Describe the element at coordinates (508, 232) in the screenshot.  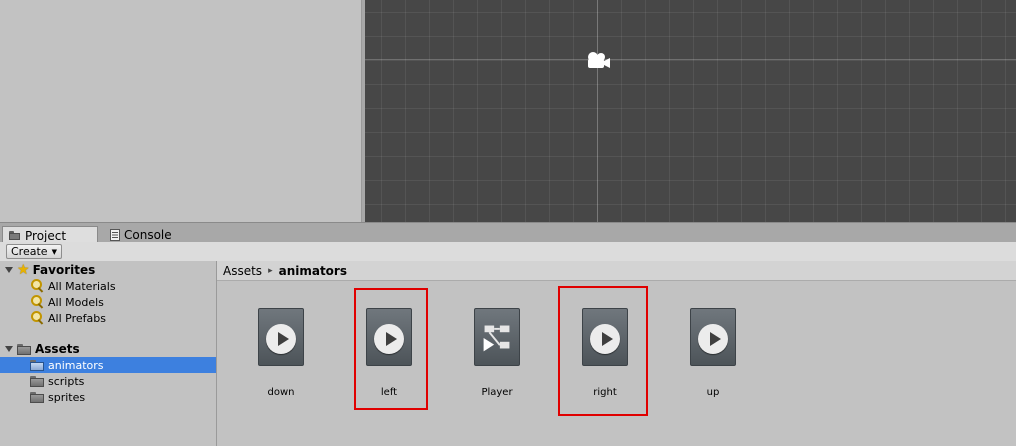
I see `panel-tab-bar: Project Console` at that location.